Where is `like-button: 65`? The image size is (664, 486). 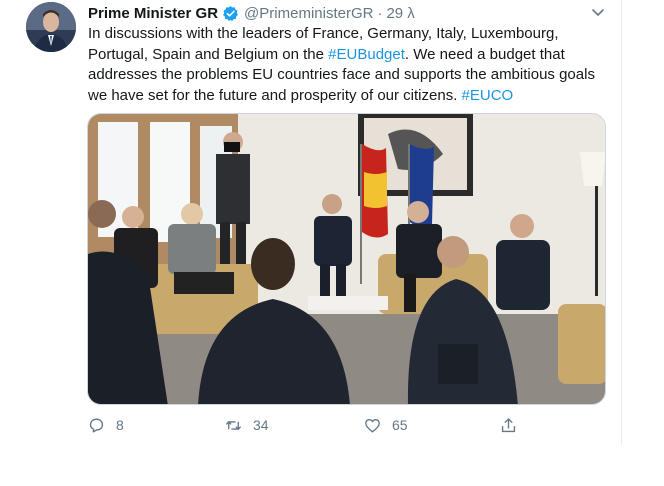 like-button: 65 is located at coordinates (385, 425).